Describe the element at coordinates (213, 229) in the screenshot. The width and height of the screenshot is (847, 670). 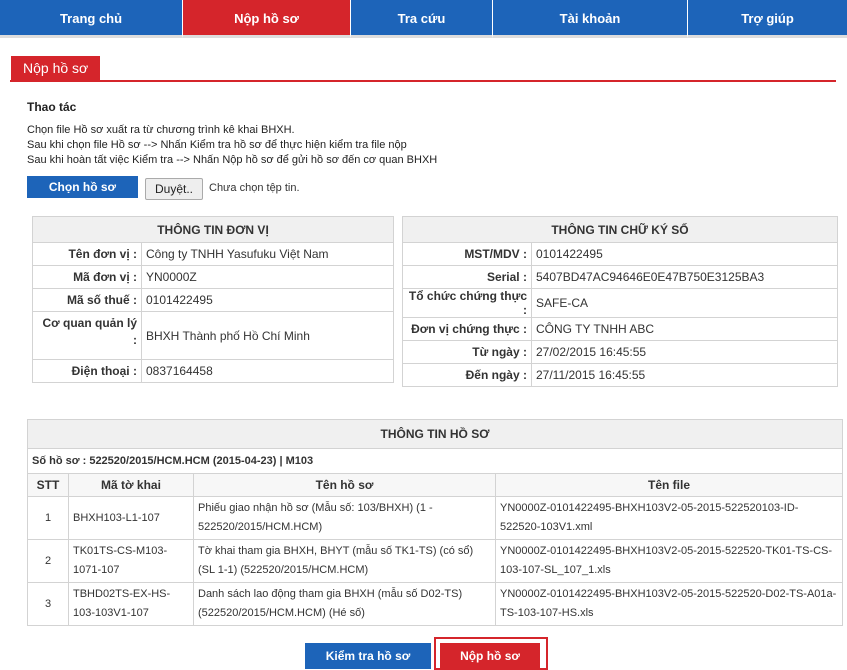
I see `unit-info-title: THÔNG TIN ĐƠN VỊ` at that location.